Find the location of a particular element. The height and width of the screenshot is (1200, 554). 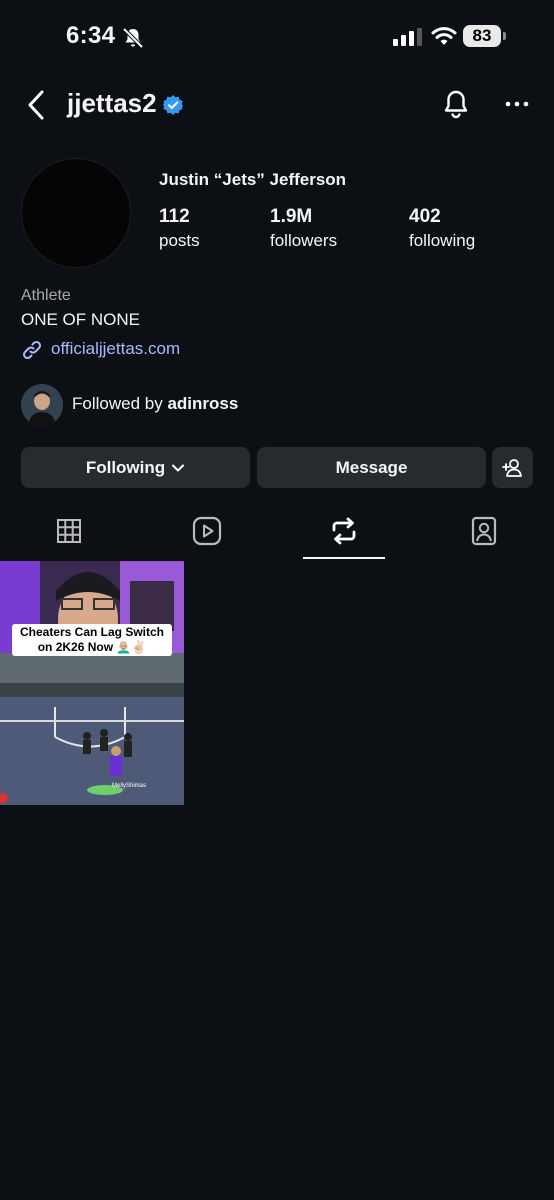

following-button-label: Following is located at coordinates (125, 467).